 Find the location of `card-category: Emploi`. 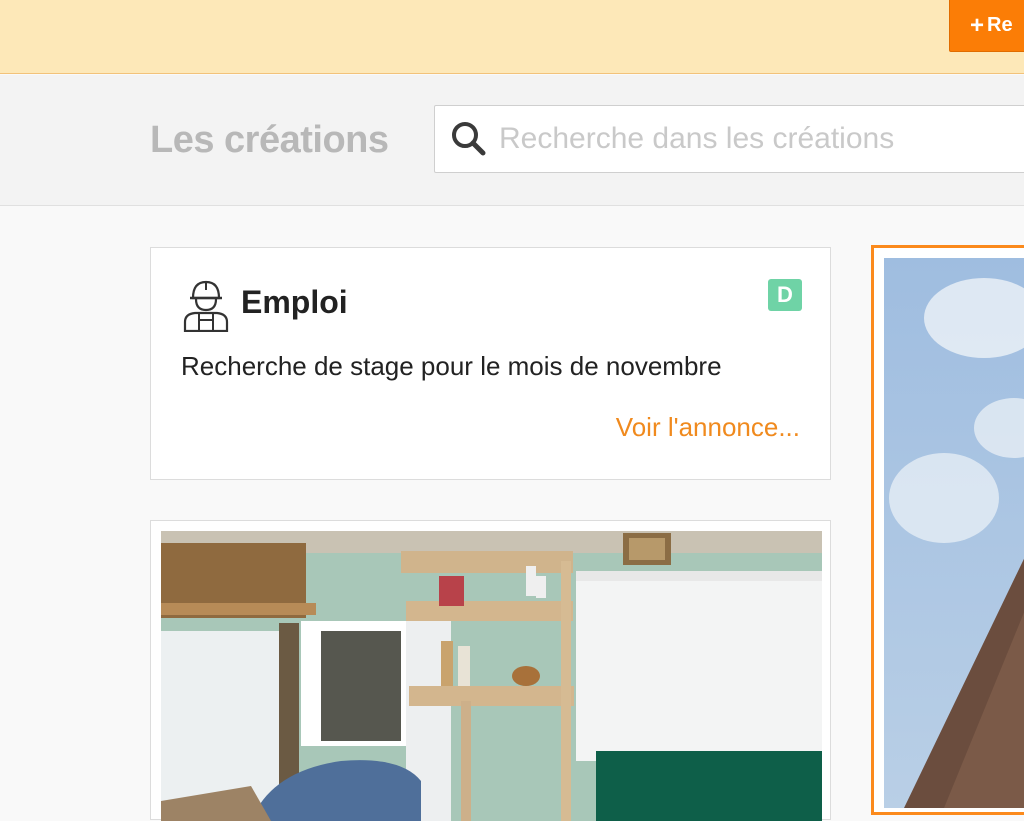

card-category: Emploi is located at coordinates (294, 302).